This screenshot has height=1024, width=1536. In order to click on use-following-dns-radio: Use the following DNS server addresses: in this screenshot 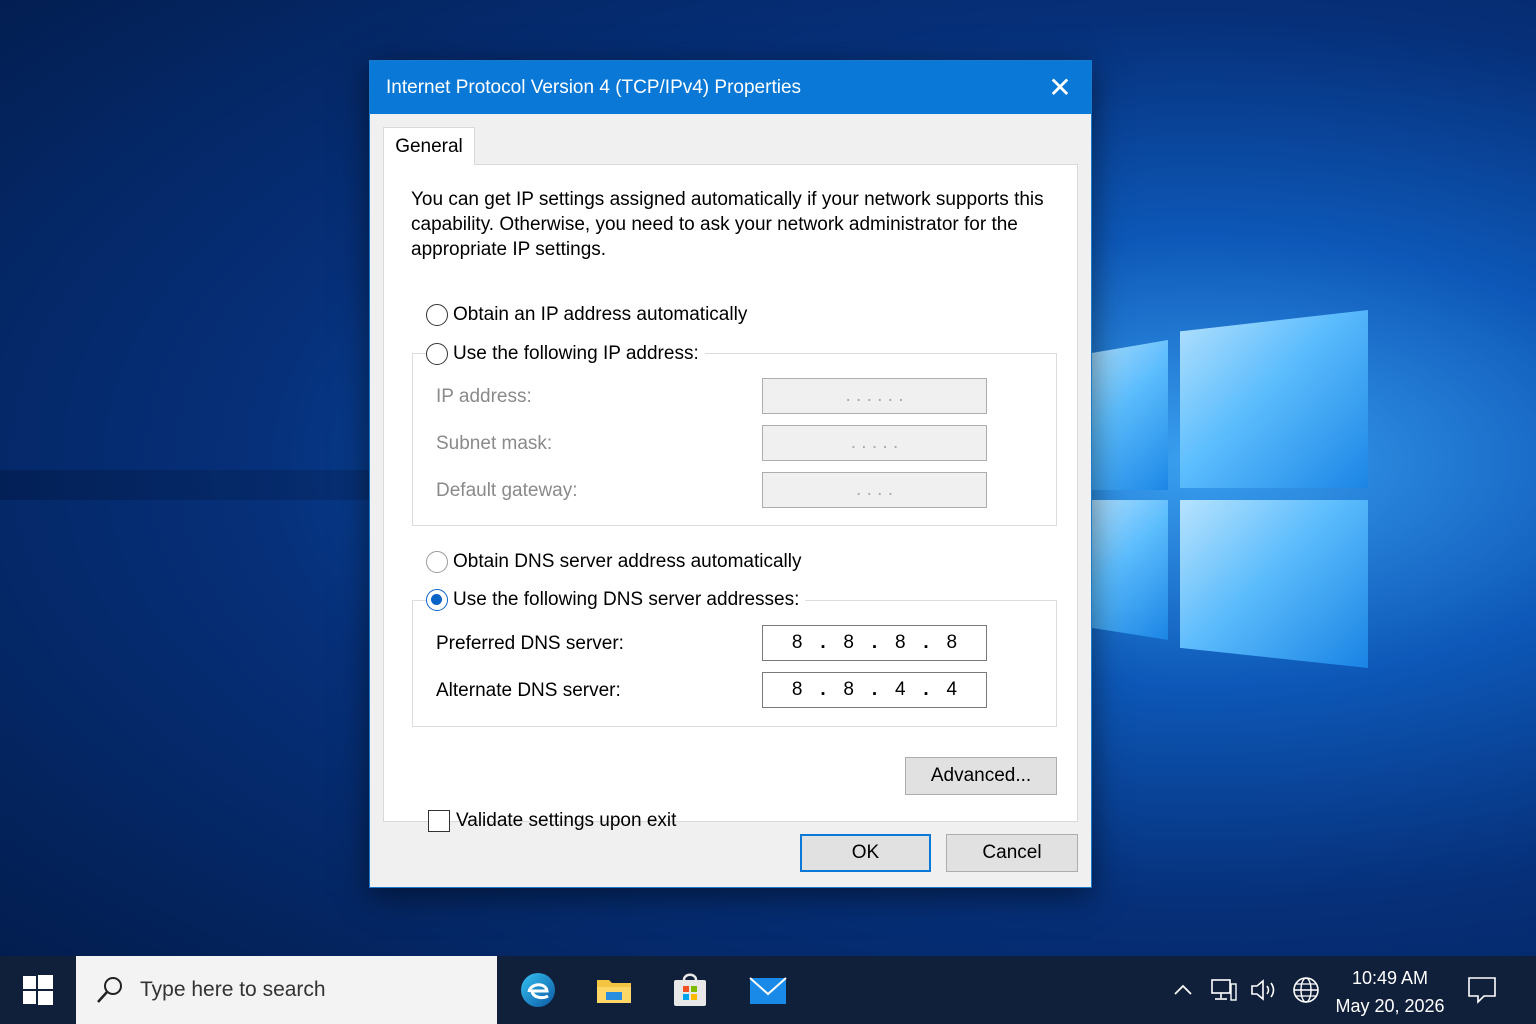, I will do `click(616, 600)`.